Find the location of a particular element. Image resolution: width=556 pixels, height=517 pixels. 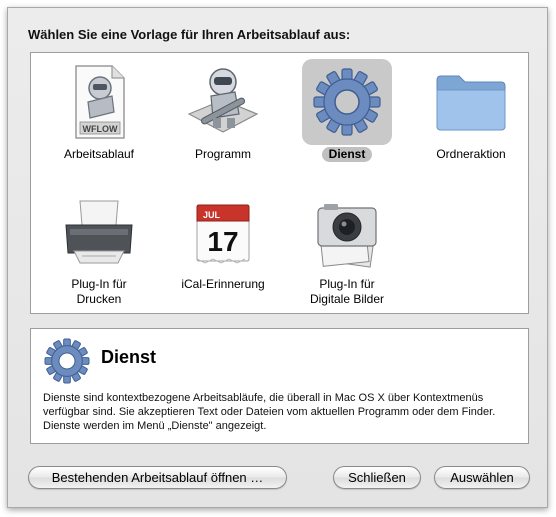

workflow-badge: WFLOW is located at coordinates (100, 129).